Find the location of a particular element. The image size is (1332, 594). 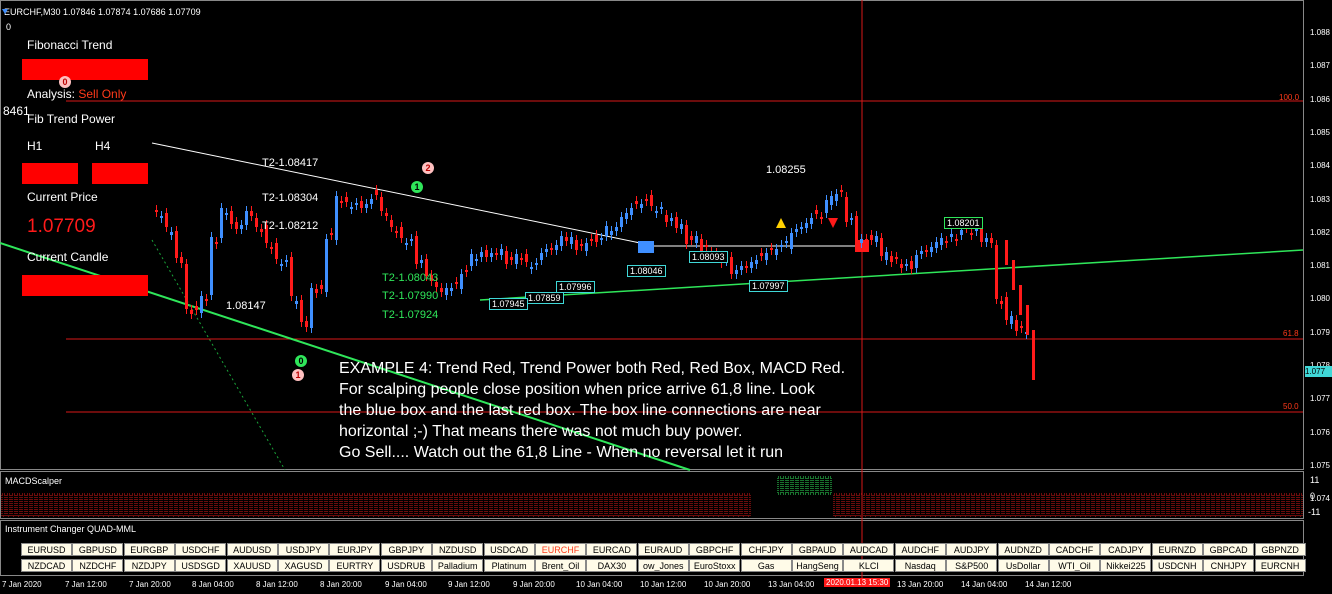

instrument-button-cadchf: CADCHF is located at coordinates (1074, 549).